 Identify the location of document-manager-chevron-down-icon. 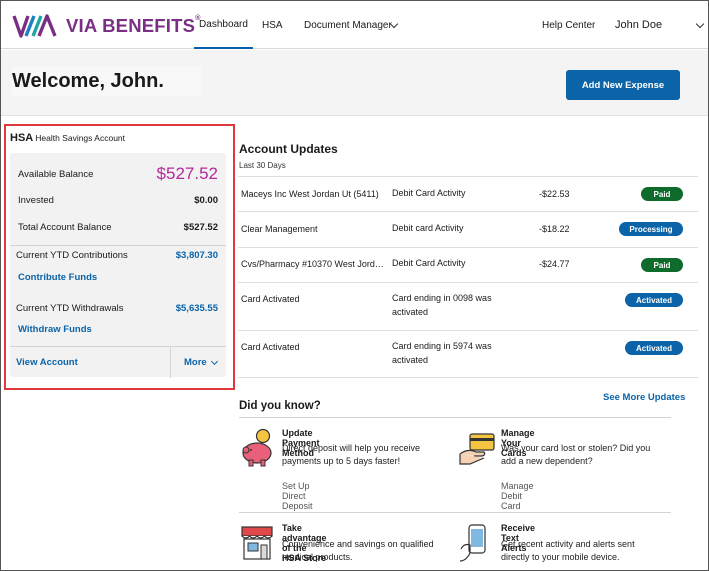
(394, 25).